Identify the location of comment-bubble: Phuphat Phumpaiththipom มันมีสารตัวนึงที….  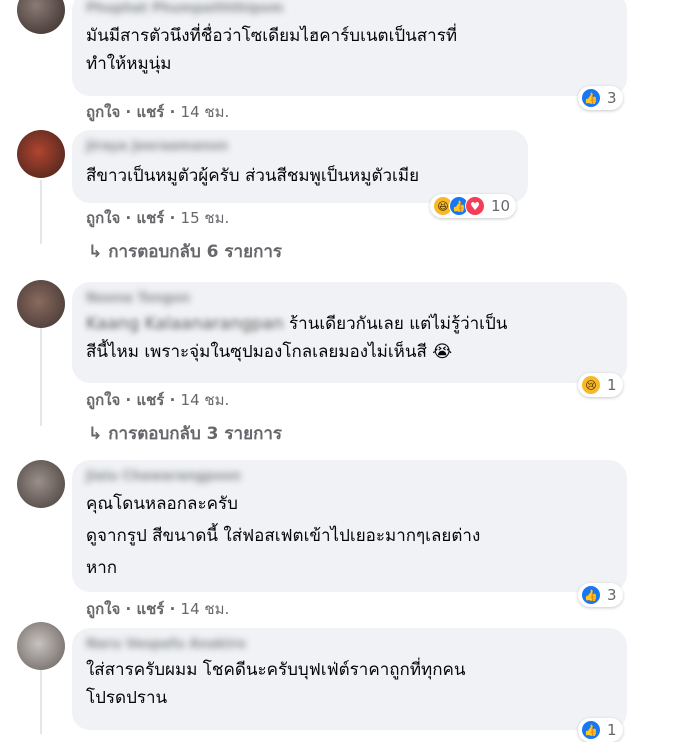
(349, 48).